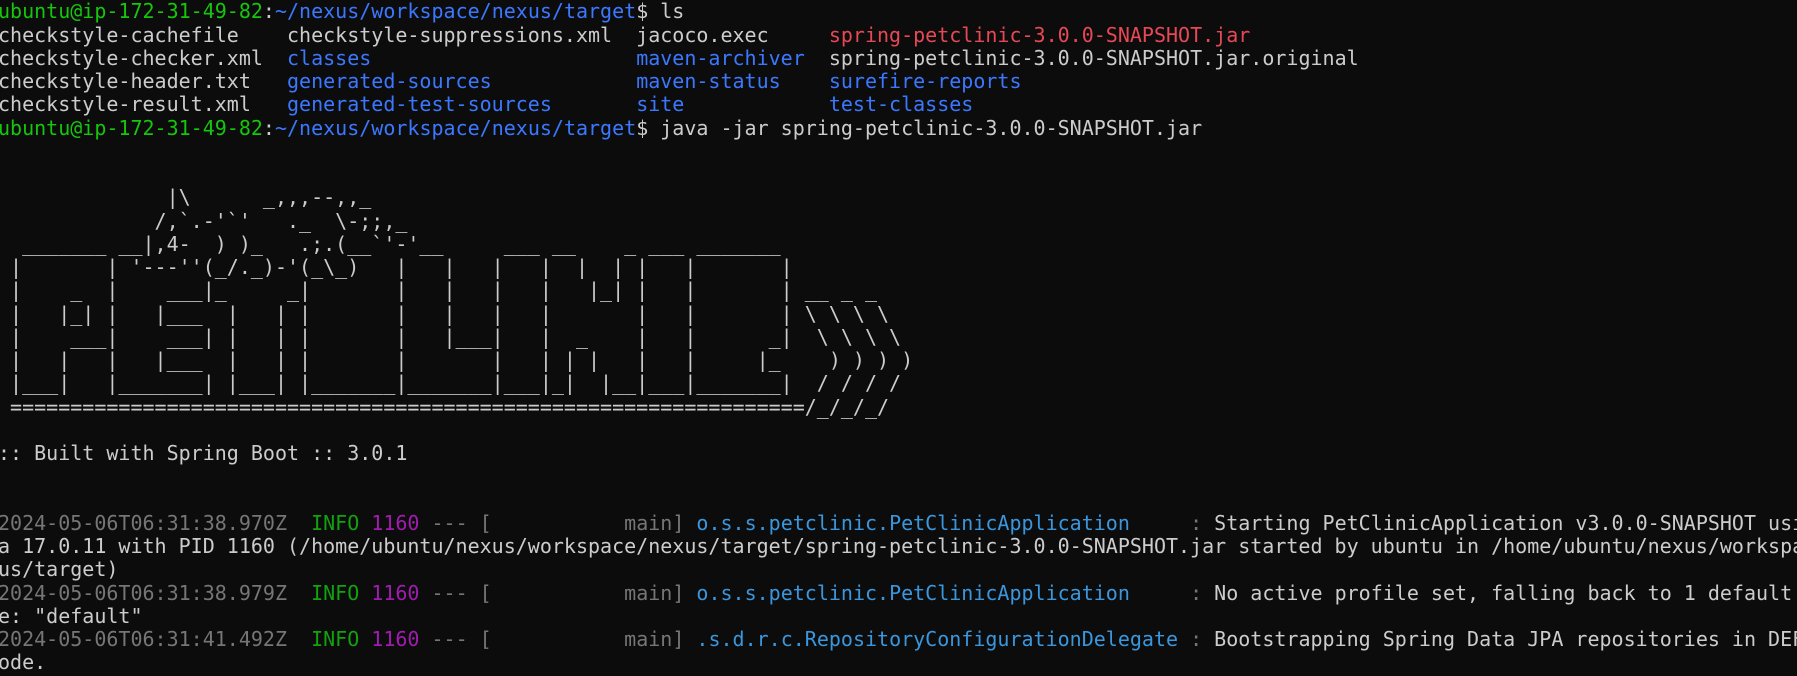 The height and width of the screenshot is (676, 1797). What do you see at coordinates (898, 314) in the screenshot?
I see `terminal-line: | |_| | |___ | | | | | | | | | | \ \ \ \` at bounding box center [898, 314].